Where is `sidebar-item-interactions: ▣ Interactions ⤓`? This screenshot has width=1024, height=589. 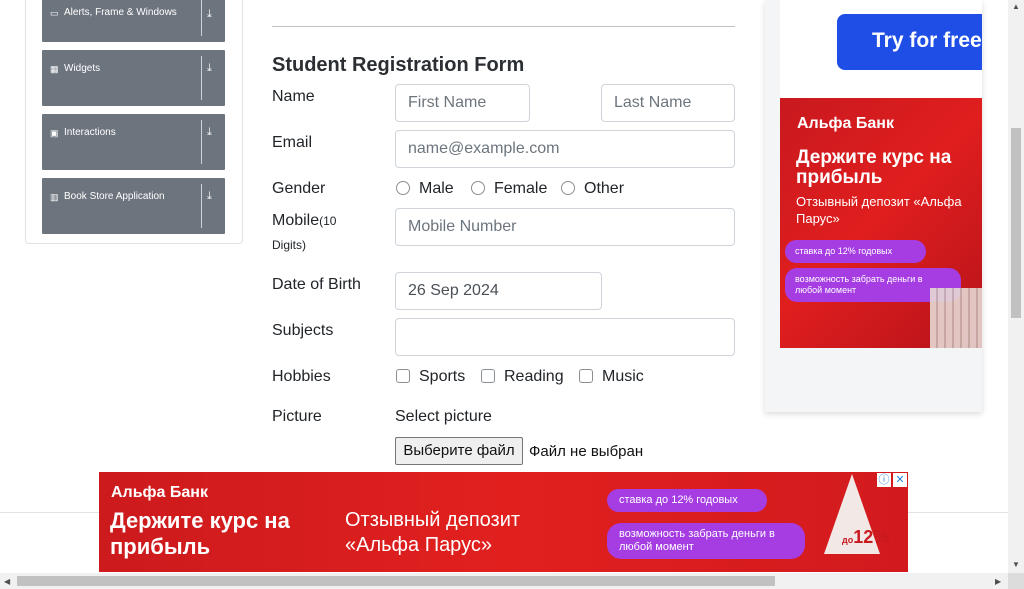
sidebar-item-interactions: ▣ Interactions ⤓ is located at coordinates (133, 142).